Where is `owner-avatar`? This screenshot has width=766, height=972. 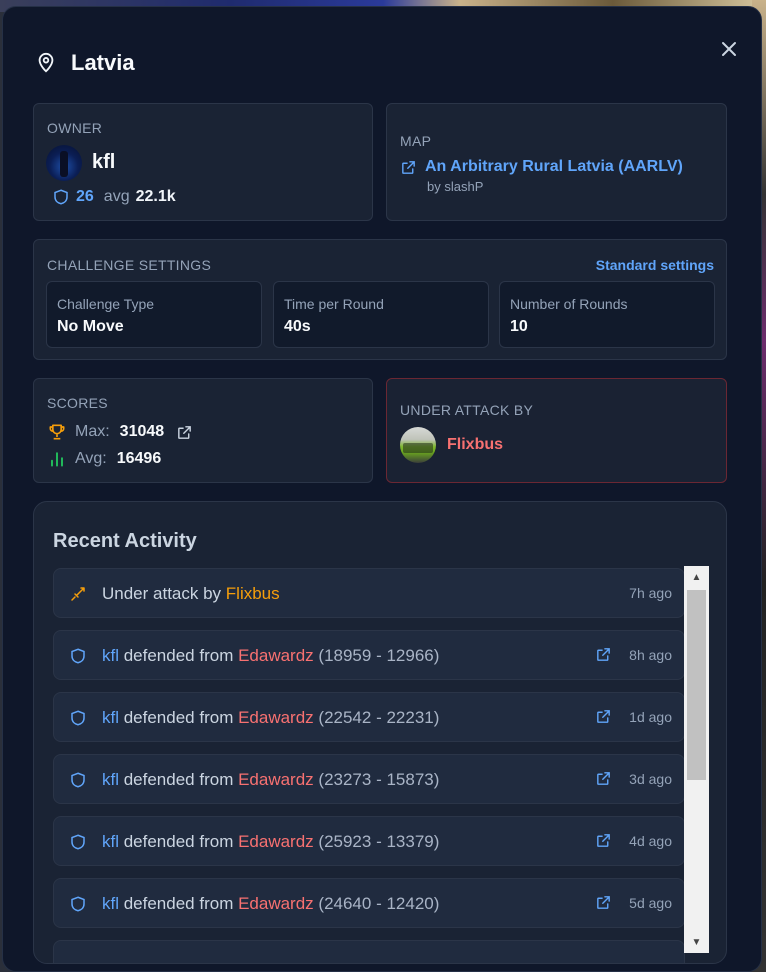 owner-avatar is located at coordinates (64, 163).